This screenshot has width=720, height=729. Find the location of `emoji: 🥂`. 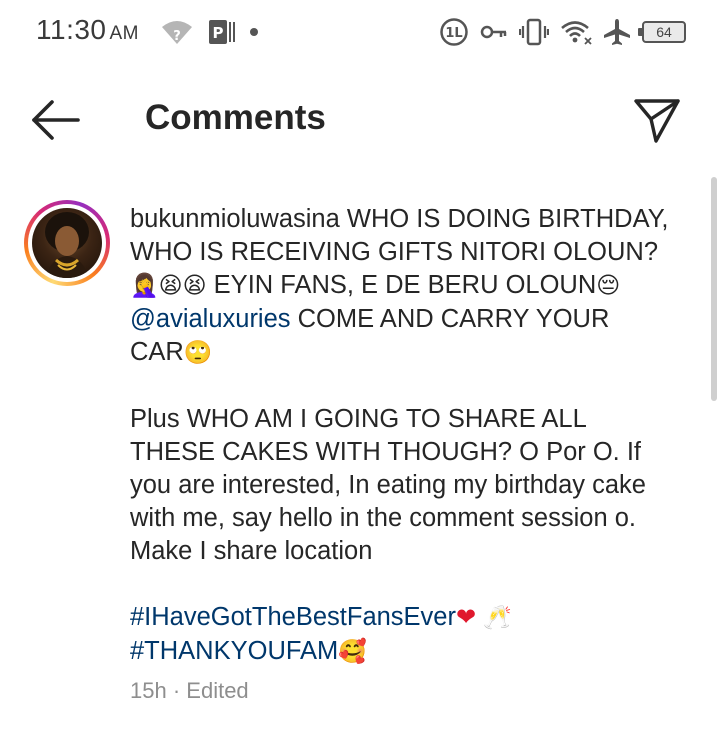

emoji: 🥂 is located at coordinates (497, 618).